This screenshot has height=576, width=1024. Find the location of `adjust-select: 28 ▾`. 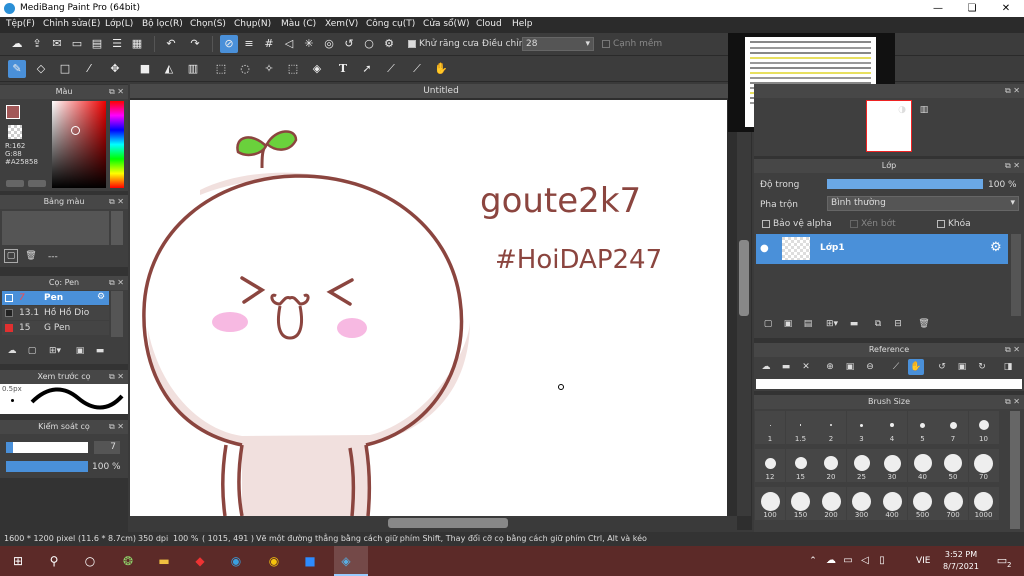

adjust-select: 28 ▾ is located at coordinates (558, 44).